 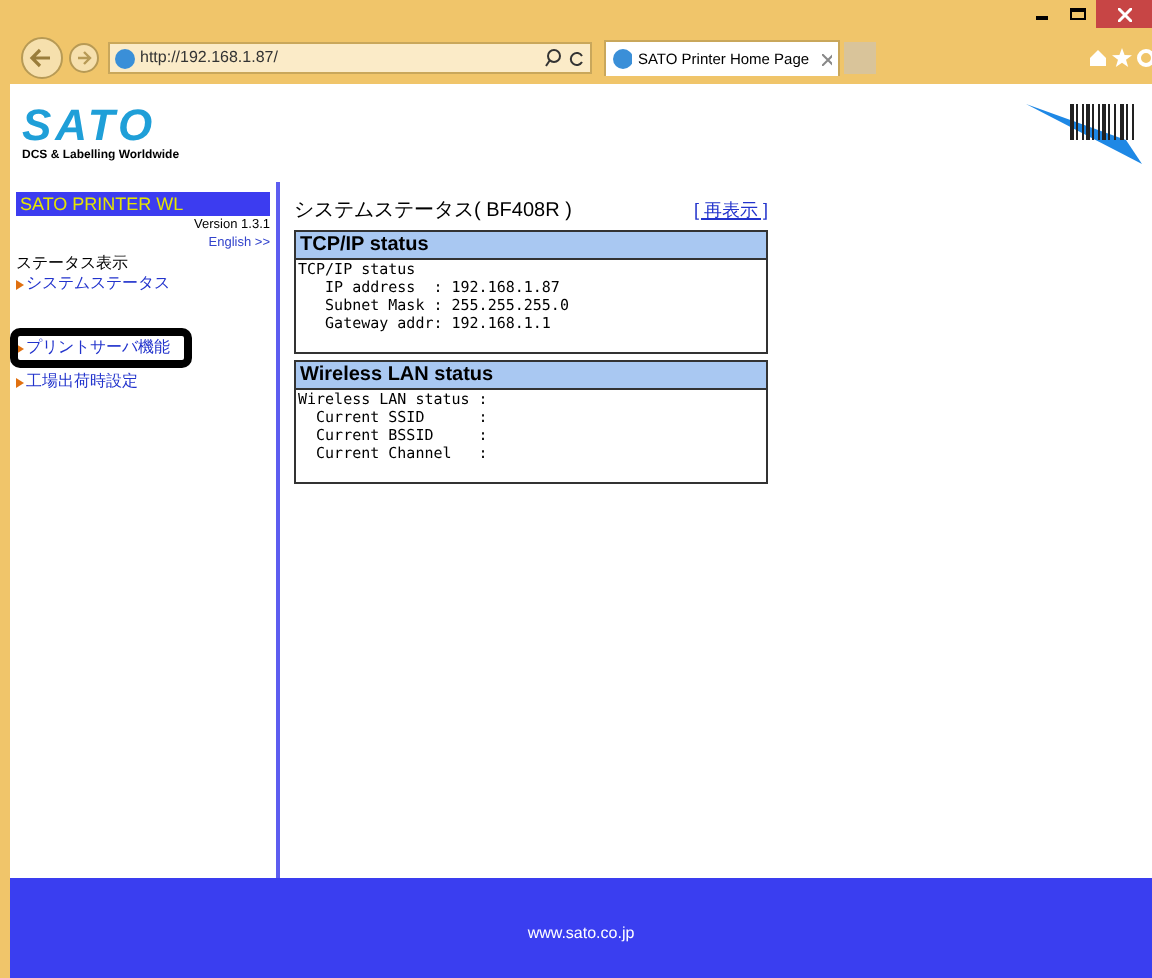 I want to click on back-icon, so click(x=42, y=58).